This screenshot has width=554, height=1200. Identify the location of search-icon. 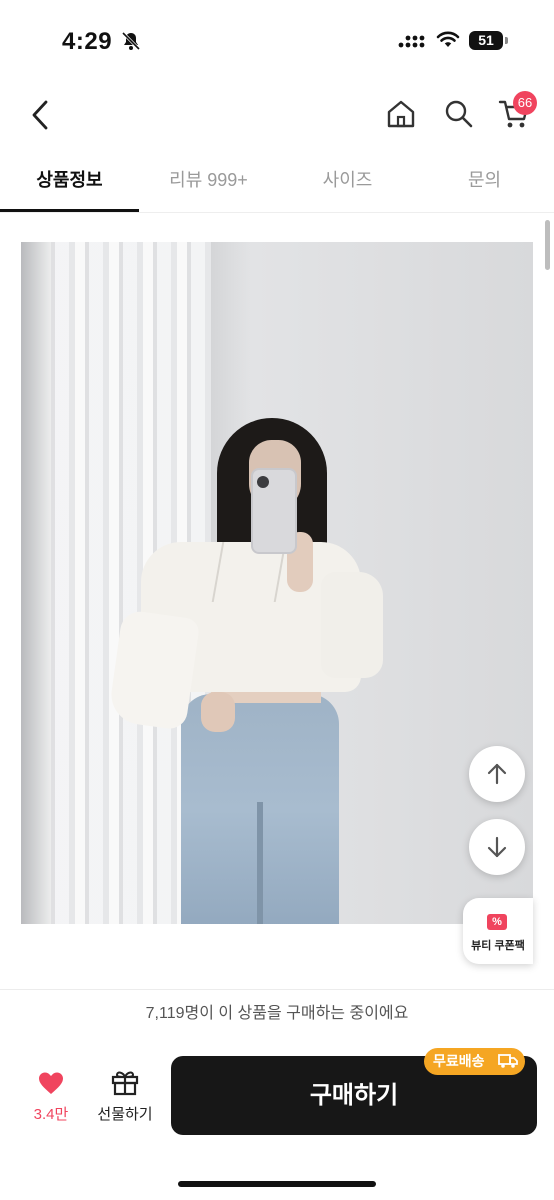
(459, 114).